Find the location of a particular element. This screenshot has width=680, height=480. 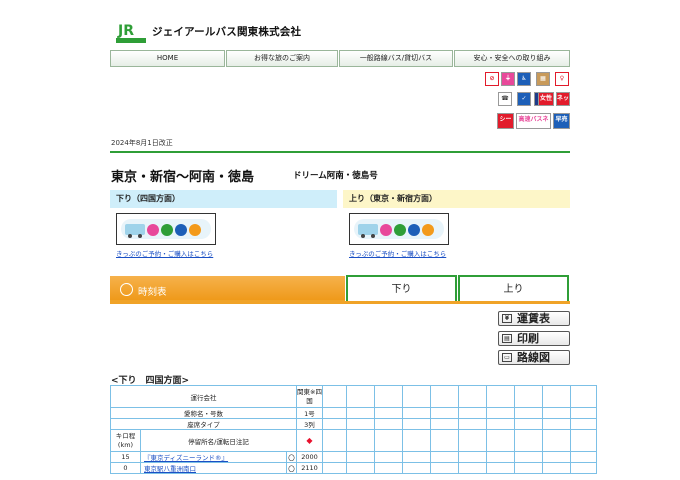

nav-safety: 安心・安全への取り組み is located at coordinates (512, 58).